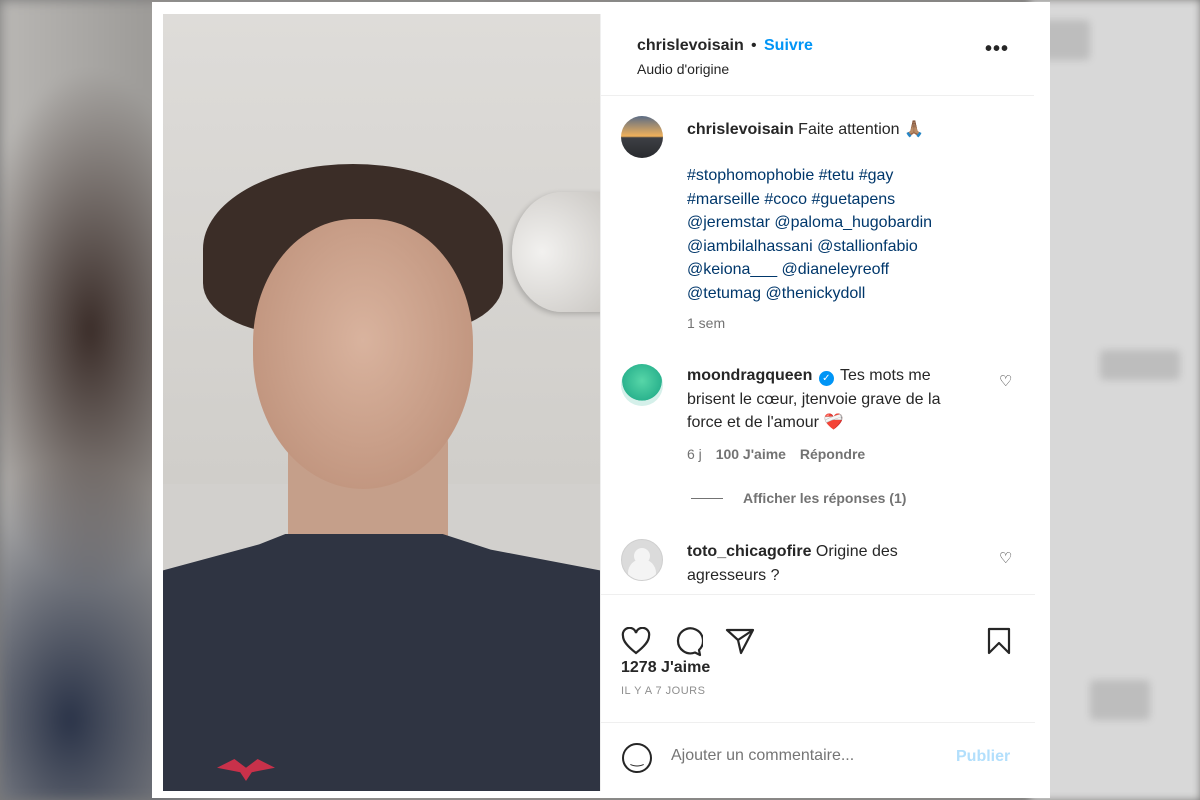 The width and height of the screenshot is (1200, 800). I want to click on comment-icon, so click(688, 642).